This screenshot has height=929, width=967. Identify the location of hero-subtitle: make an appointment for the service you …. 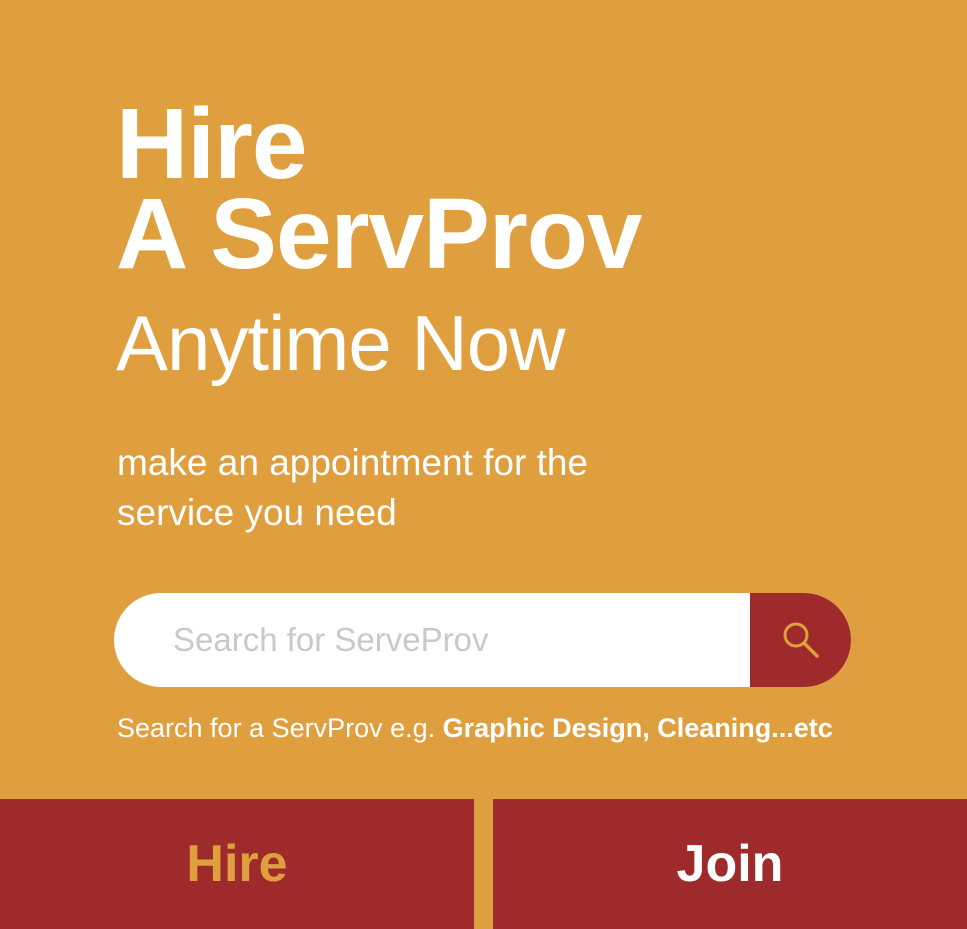
(427, 488).